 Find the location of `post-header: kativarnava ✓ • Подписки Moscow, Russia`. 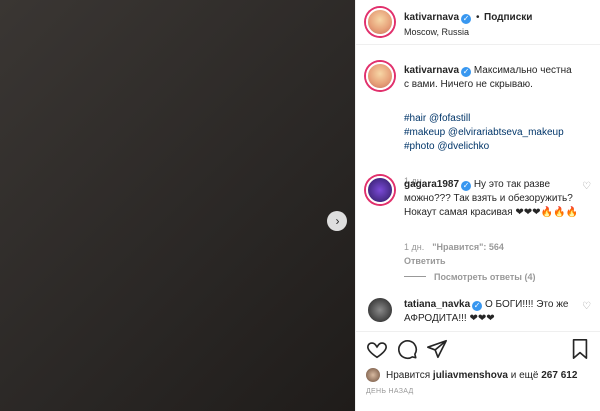

post-header: kativarnava ✓ • Подписки Moscow, Russia is located at coordinates (478, 22).